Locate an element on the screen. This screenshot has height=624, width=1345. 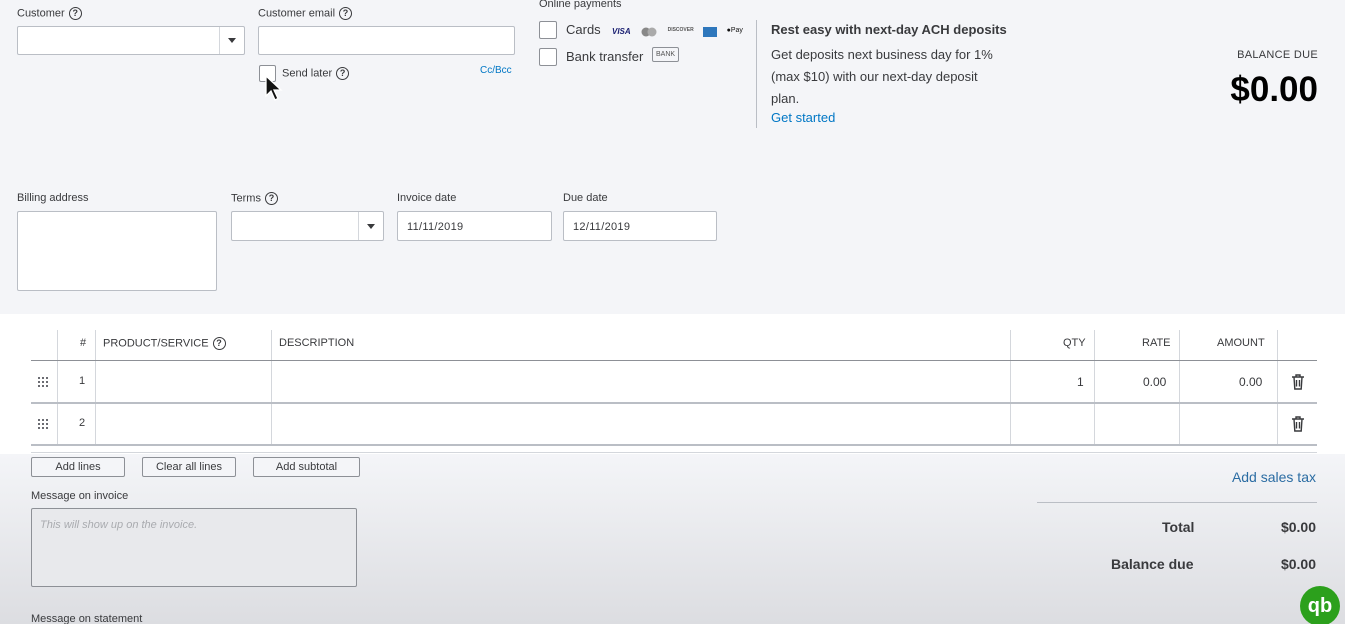
total-label: Total is located at coordinates (1178, 527).